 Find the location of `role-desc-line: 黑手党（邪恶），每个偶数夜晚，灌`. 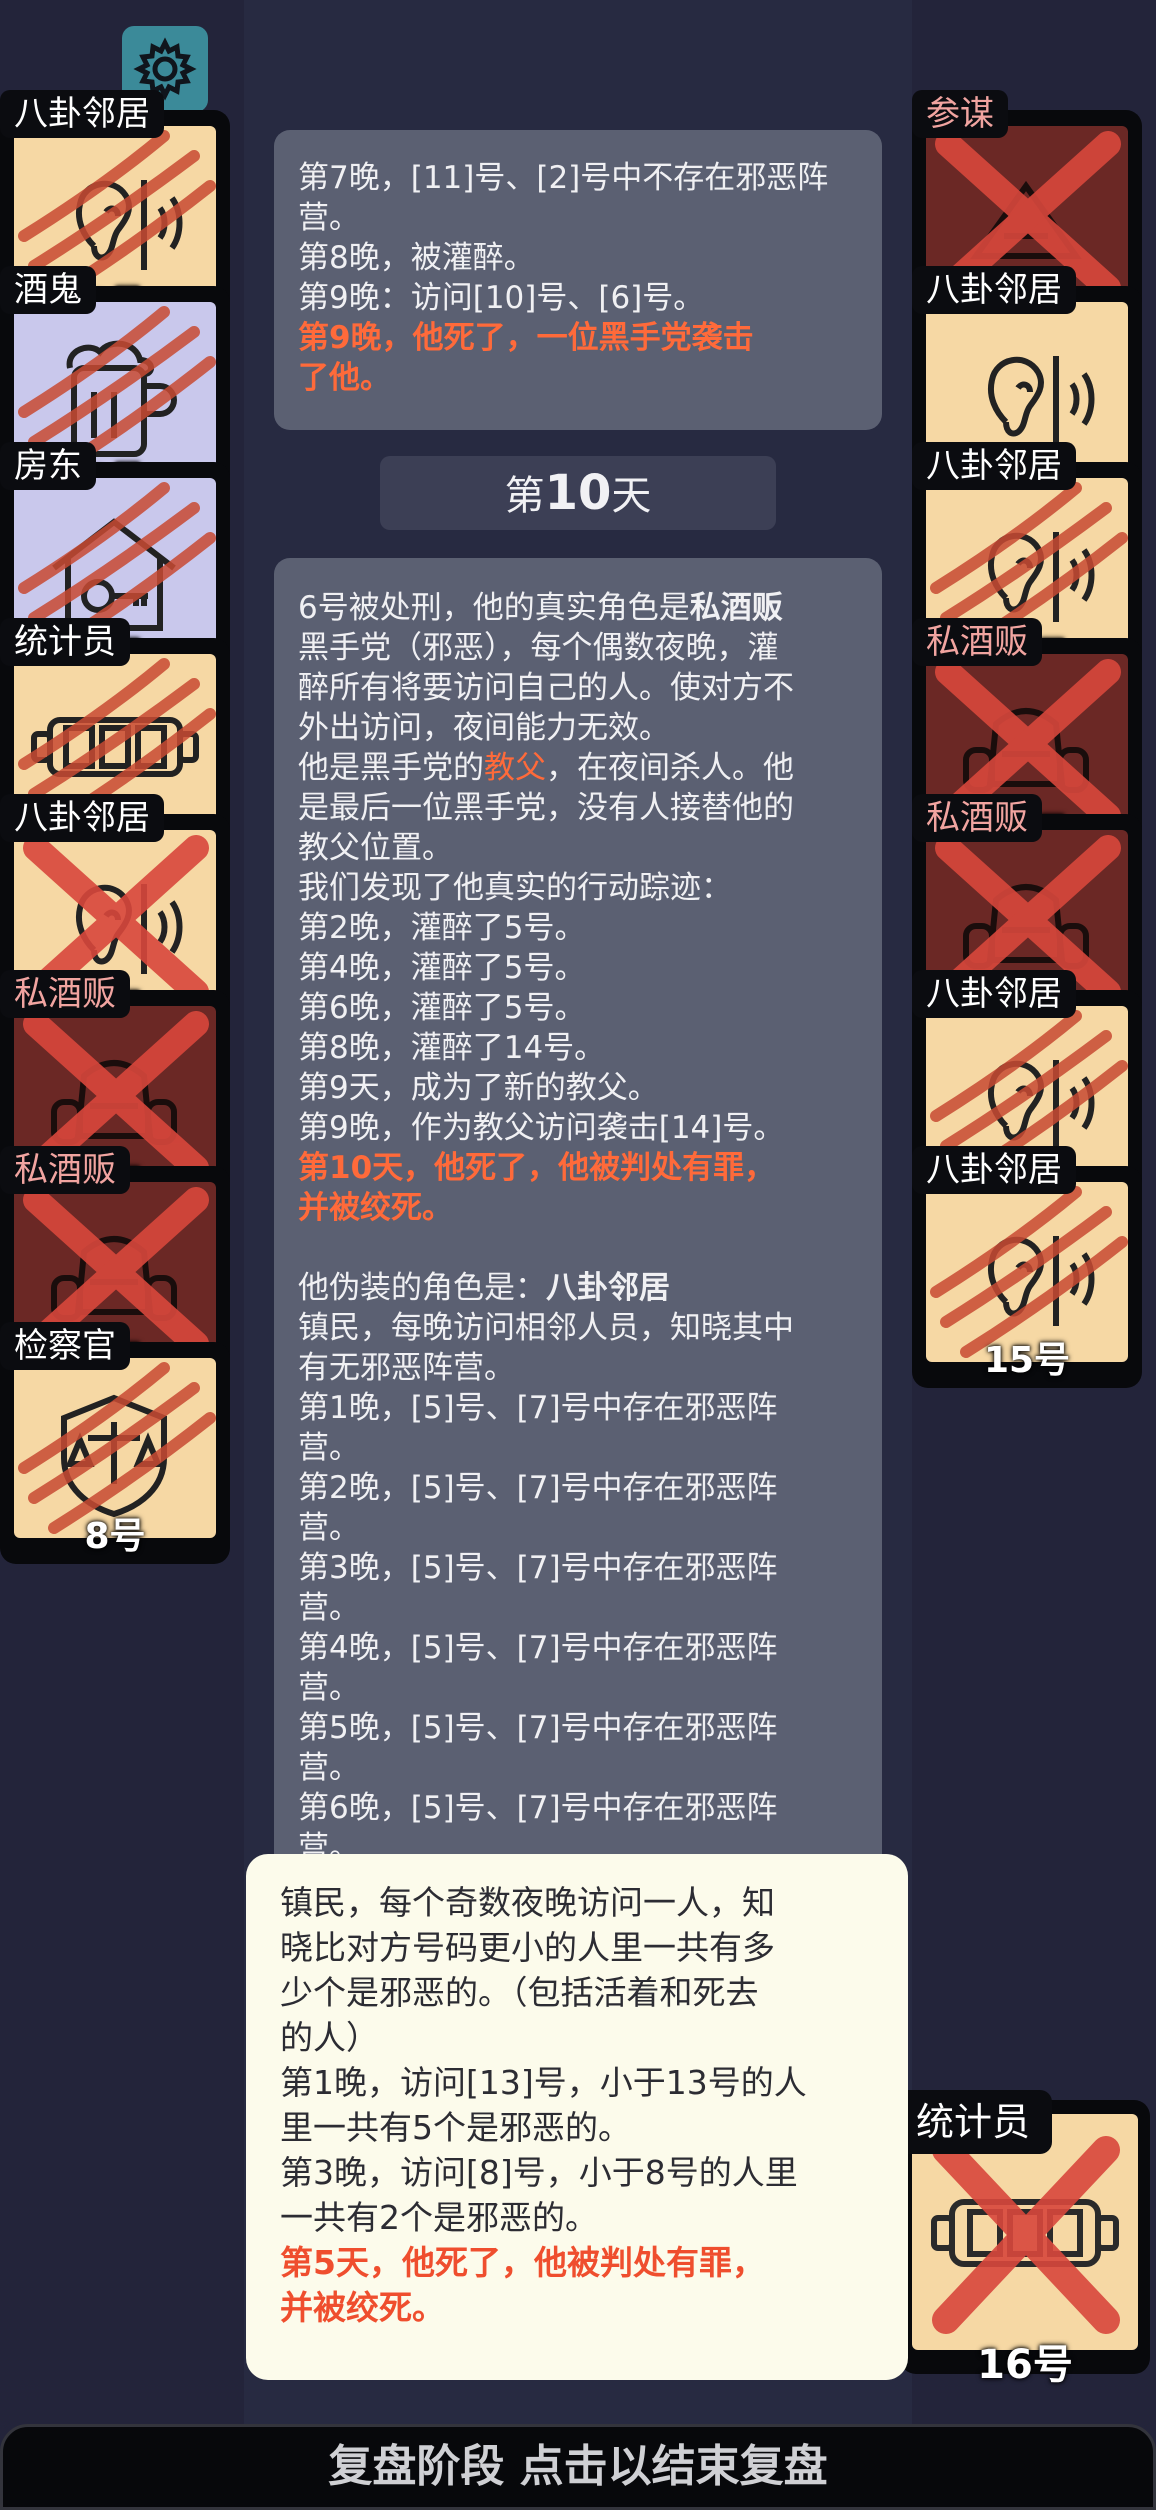

role-desc-line: 黑手党（邪恶），每个偶数夜晚，灌 is located at coordinates (538, 648).